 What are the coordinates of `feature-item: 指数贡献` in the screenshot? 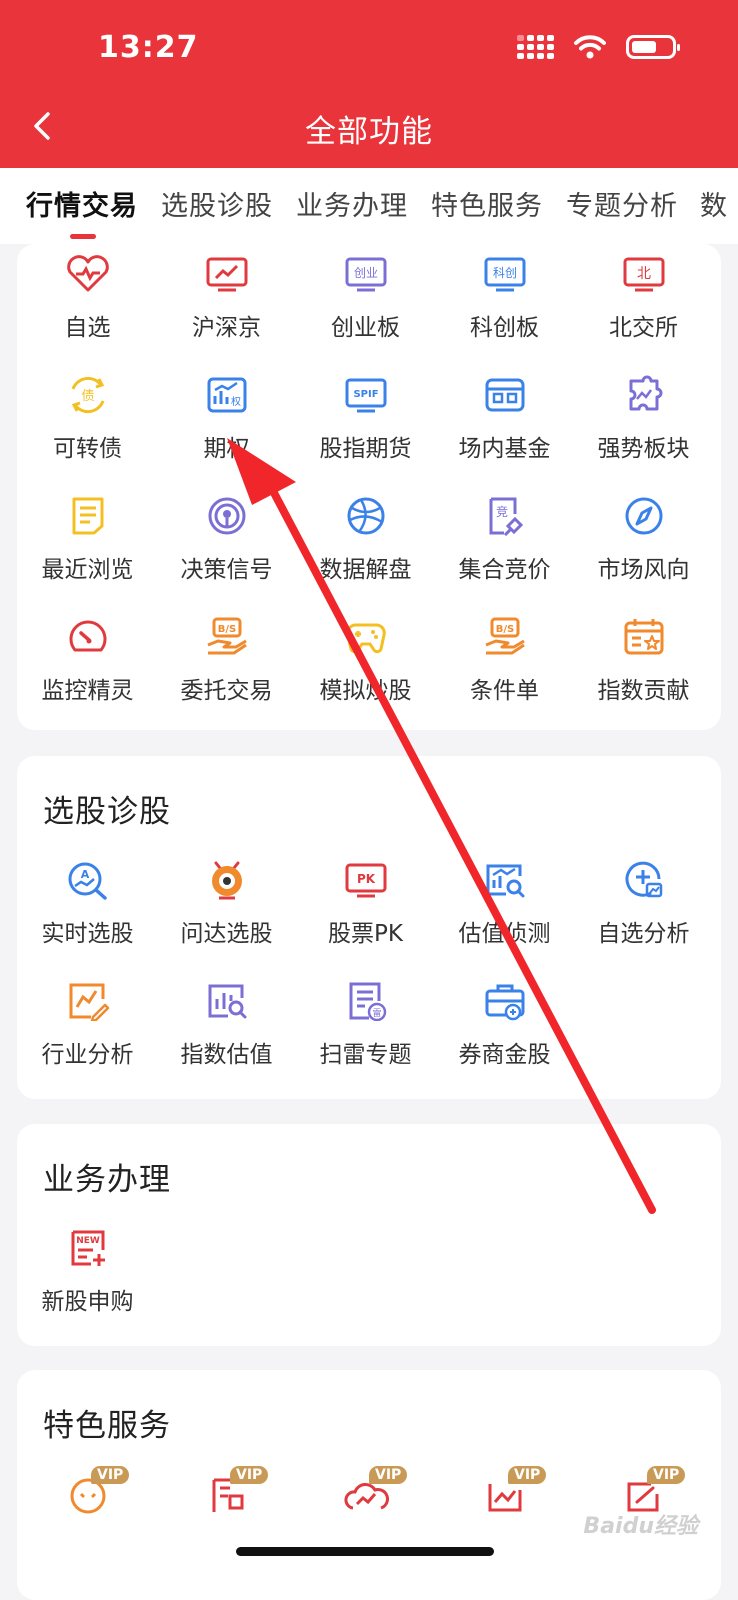 It's located at (643, 672).